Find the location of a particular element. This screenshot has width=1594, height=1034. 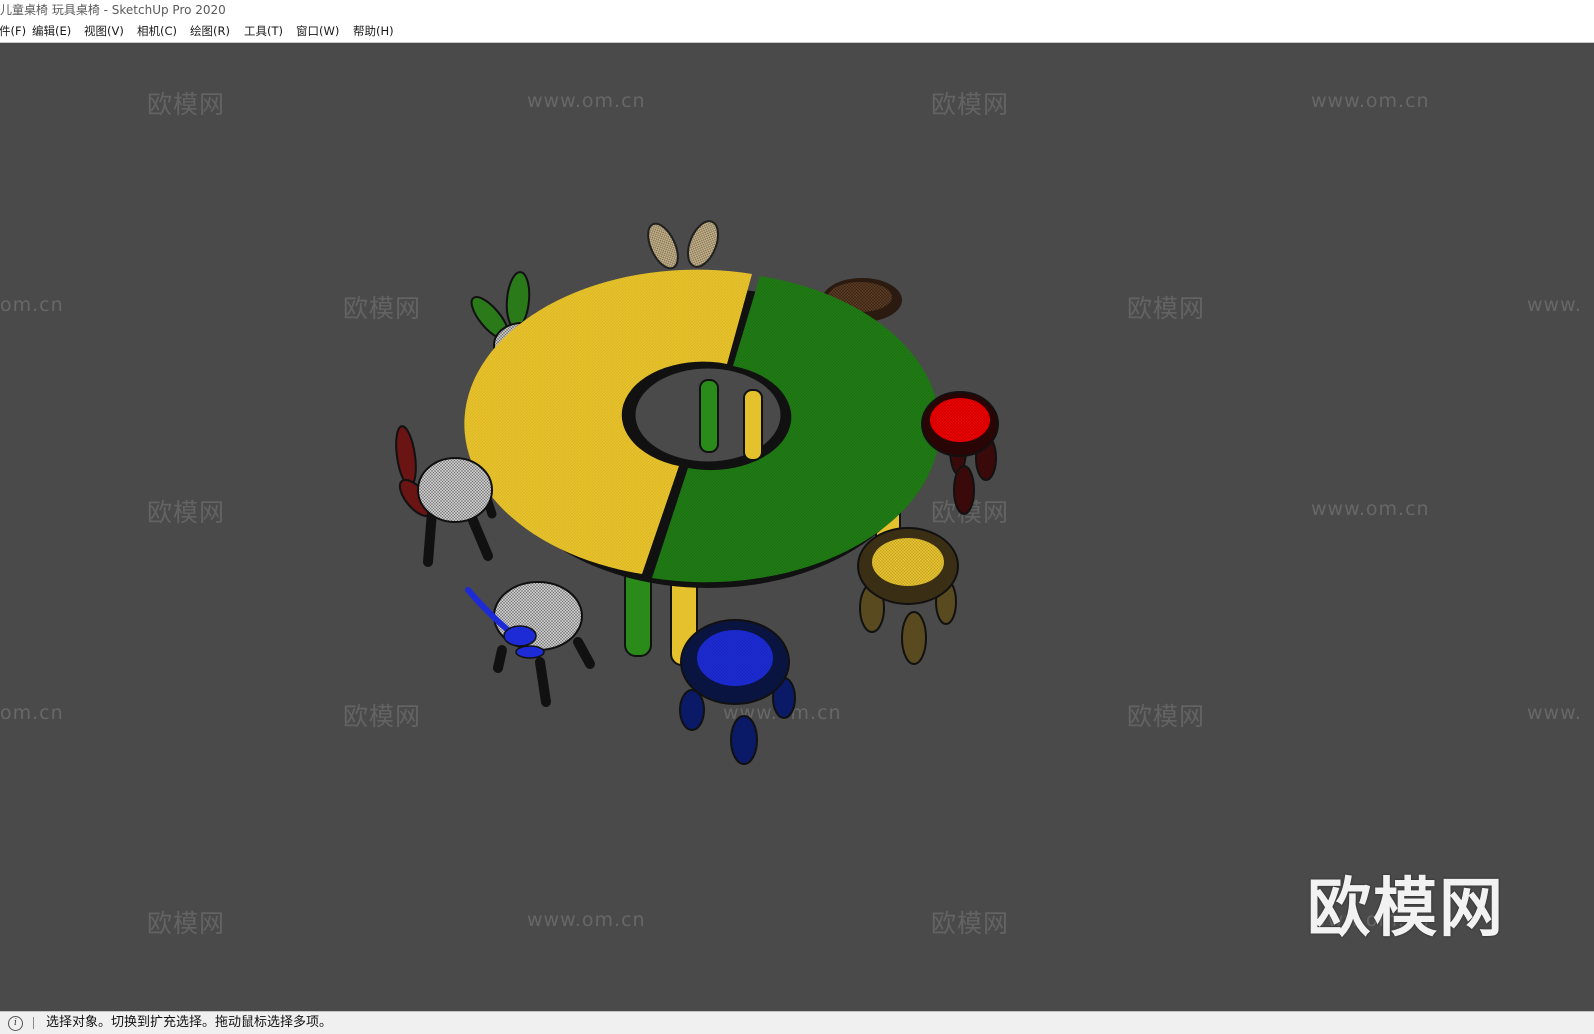

status-divider is located at coordinates (33, 1023).